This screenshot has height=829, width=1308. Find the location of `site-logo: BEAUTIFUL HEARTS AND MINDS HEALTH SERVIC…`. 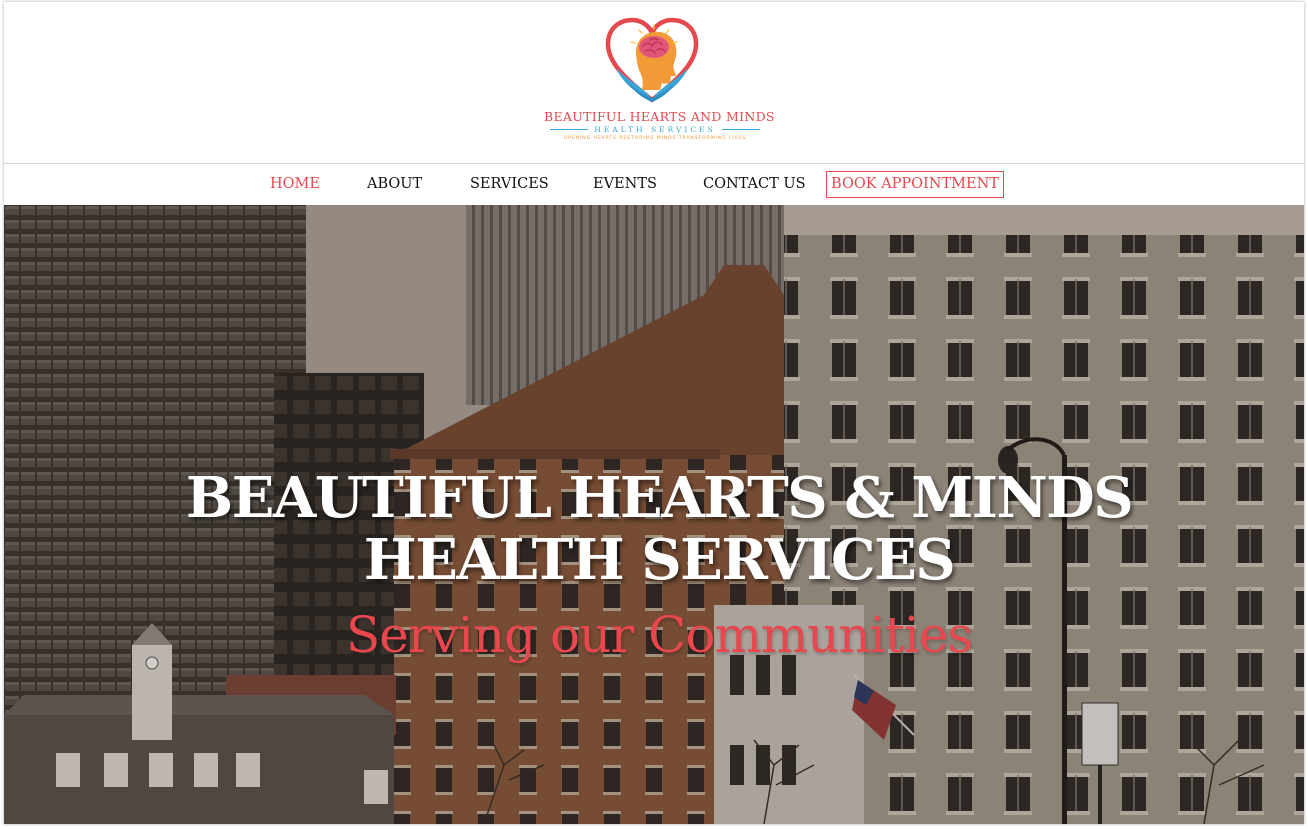

site-logo: BEAUTIFUL HEARTS AND MINDS HEALTH SERVIC… is located at coordinates (659, 81).